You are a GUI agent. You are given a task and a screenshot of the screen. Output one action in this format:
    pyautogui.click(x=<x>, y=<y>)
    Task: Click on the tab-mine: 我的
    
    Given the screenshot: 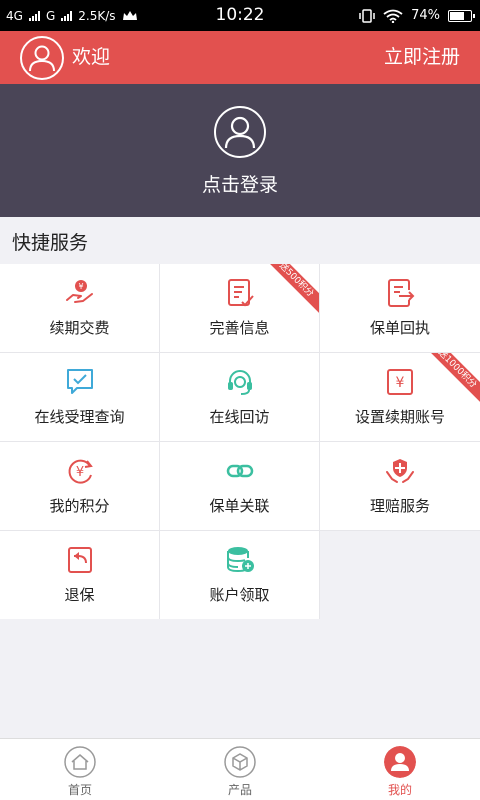 What is the action you would take?
    pyautogui.click(x=400, y=769)
    